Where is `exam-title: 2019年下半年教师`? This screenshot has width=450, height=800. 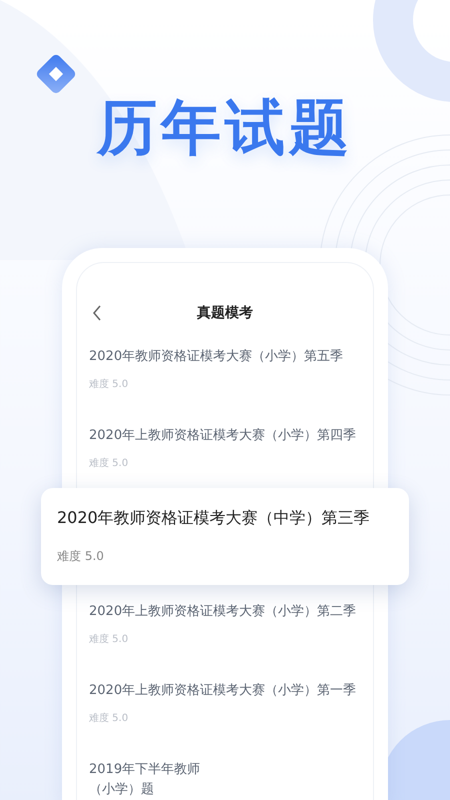
exam-title: 2019年下半年教师 is located at coordinates (144, 770).